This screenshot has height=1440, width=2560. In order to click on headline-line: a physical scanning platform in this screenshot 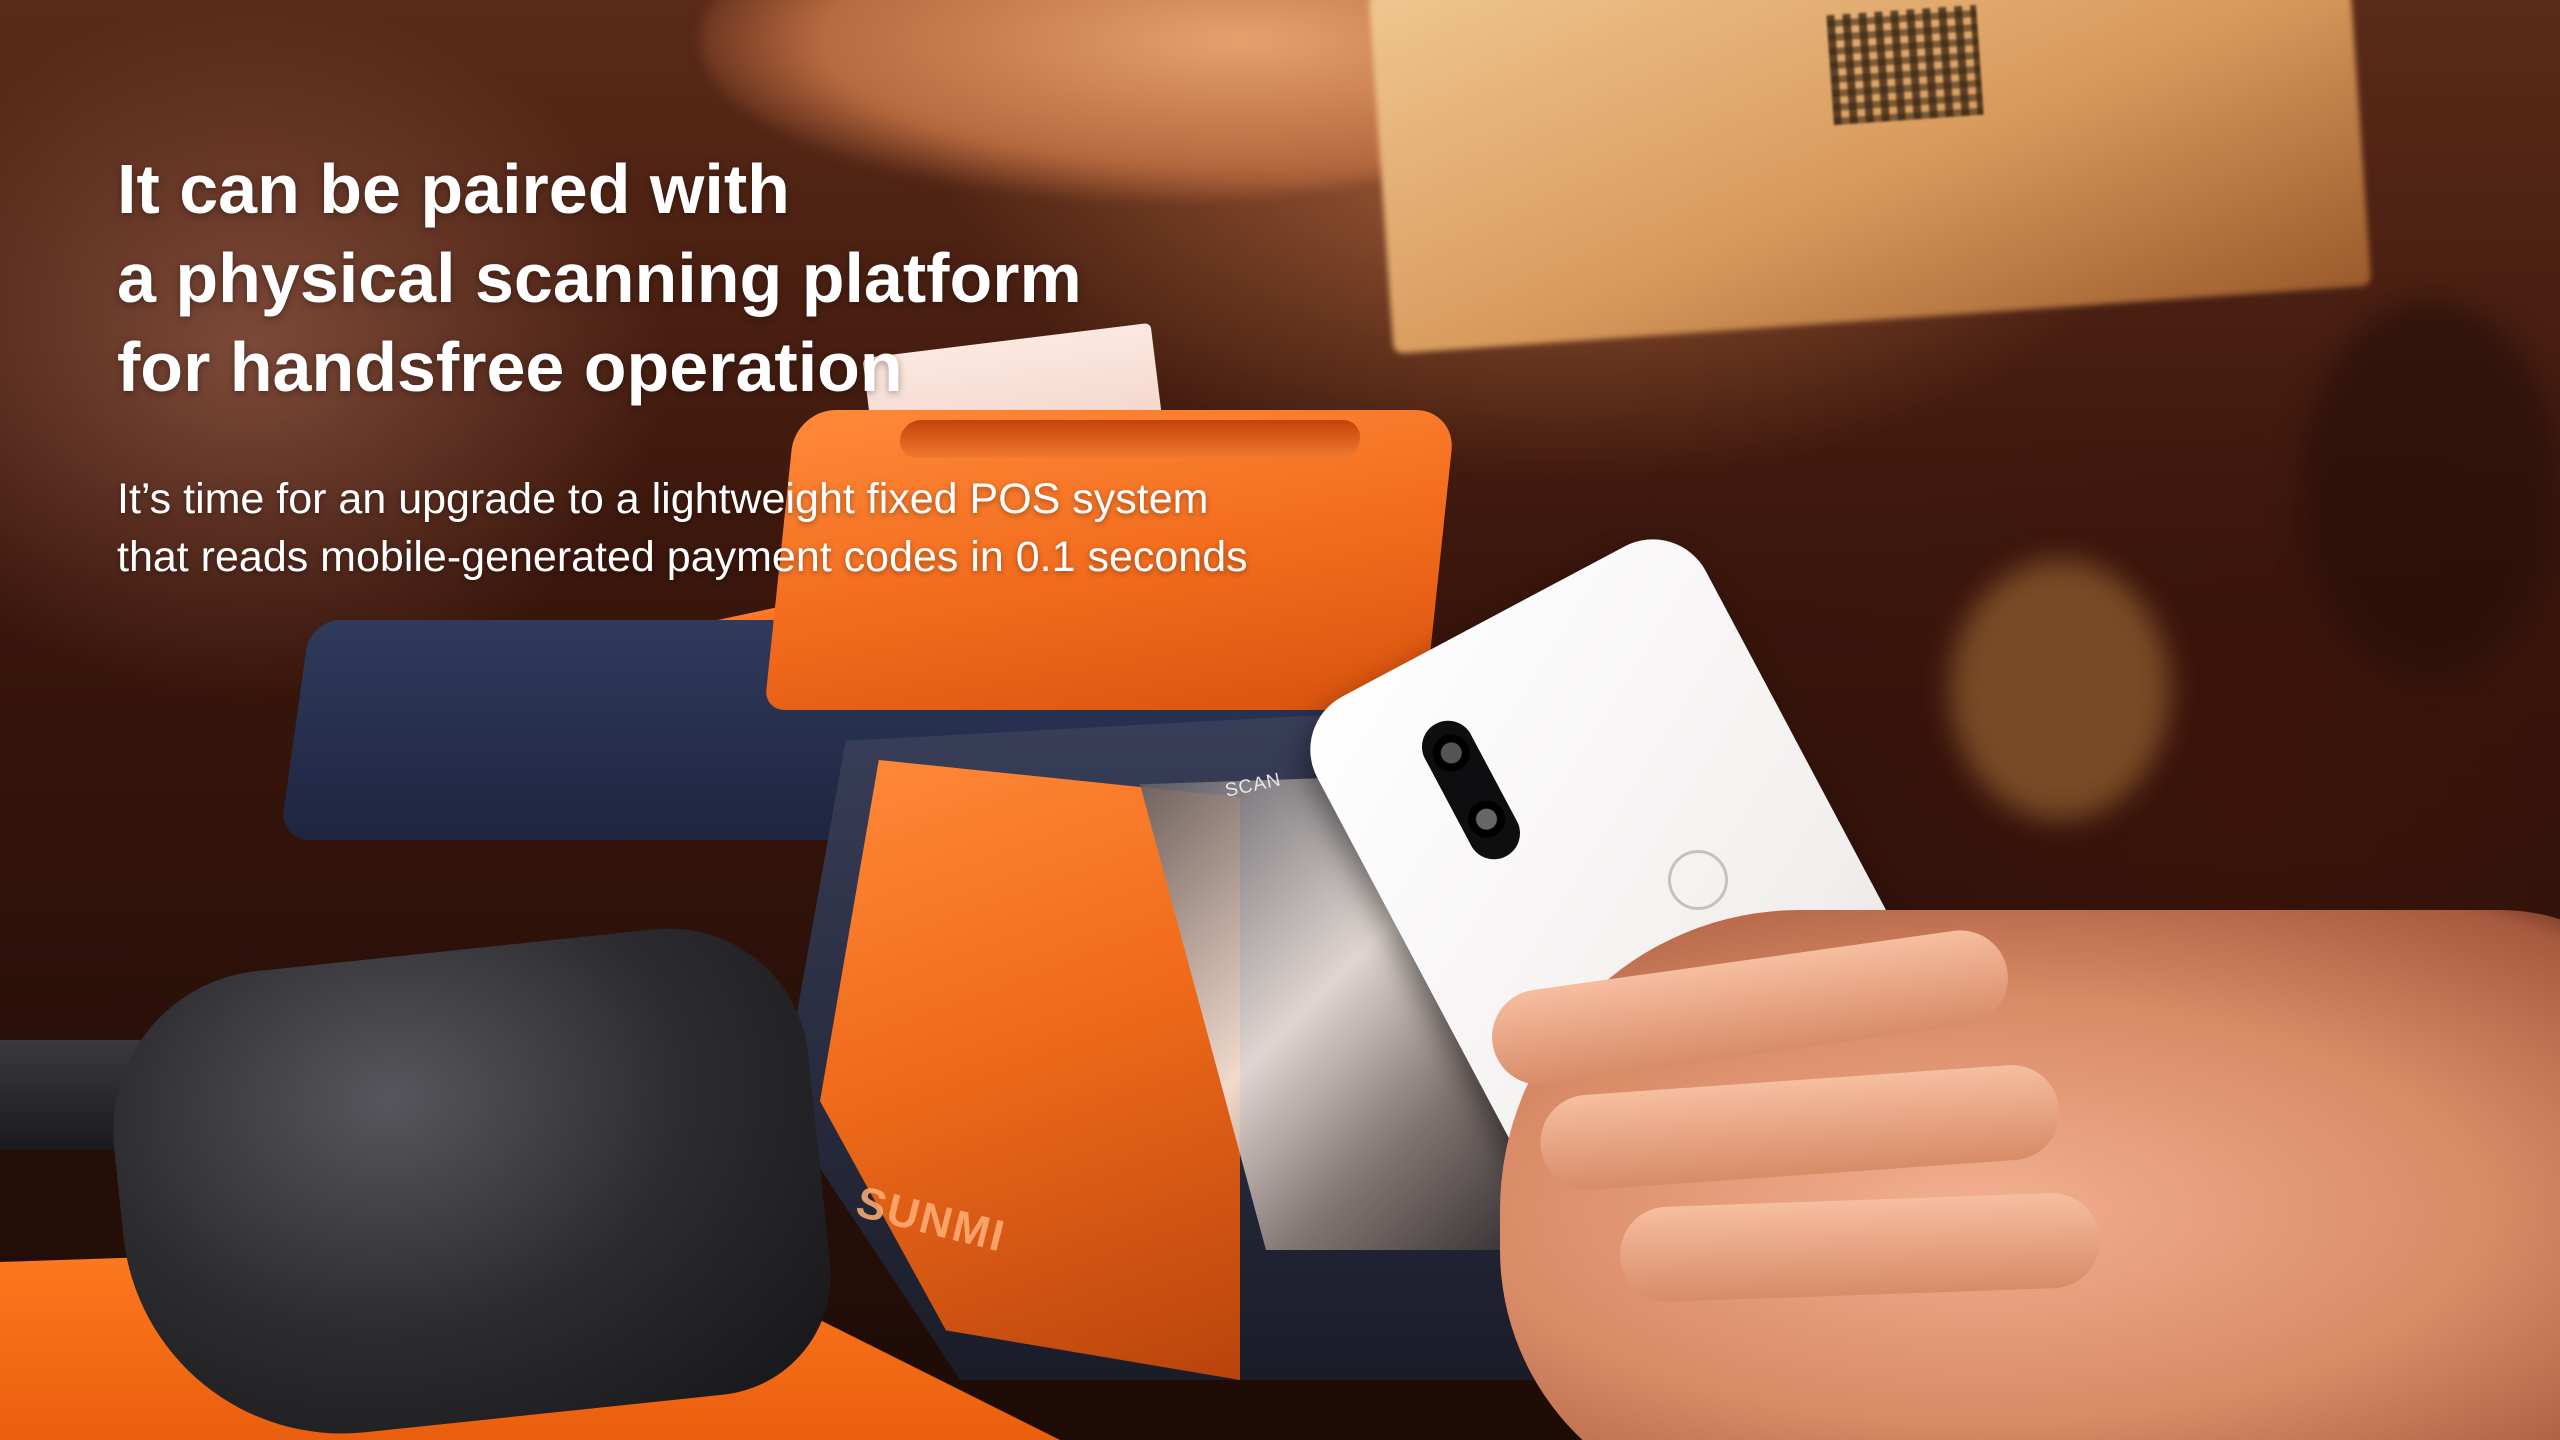, I will do `click(599, 278)`.